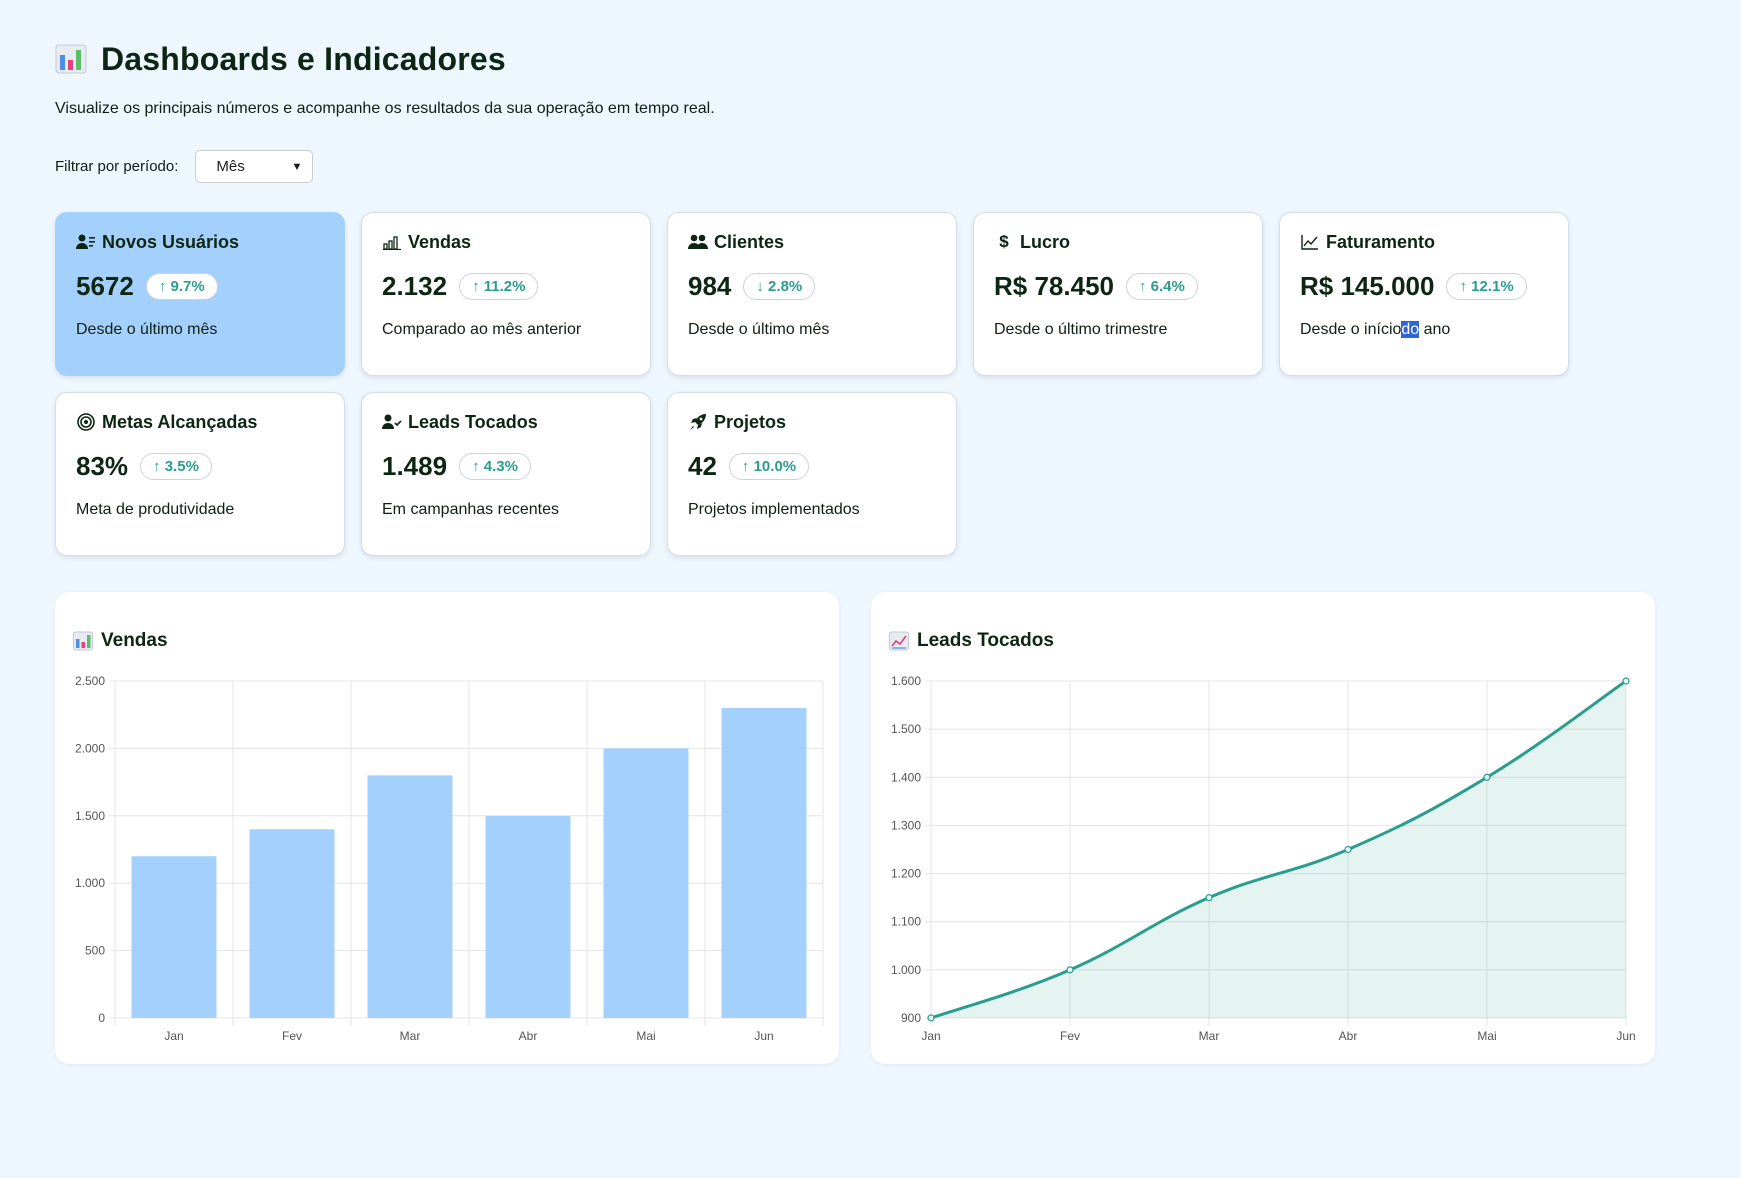 The height and width of the screenshot is (1178, 1741). I want to click on card-description: Desde o iníciodo ano, so click(1424, 330).